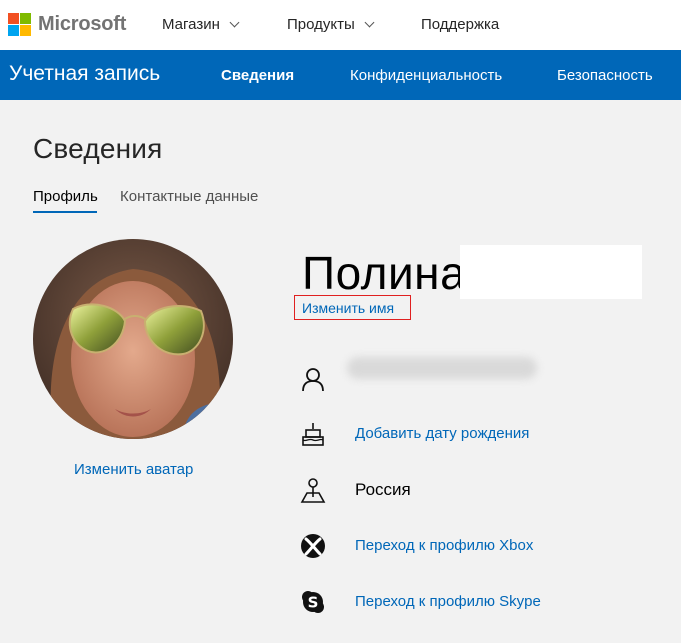 The height and width of the screenshot is (643, 681). I want to click on page-title: Сведения, so click(98, 148).